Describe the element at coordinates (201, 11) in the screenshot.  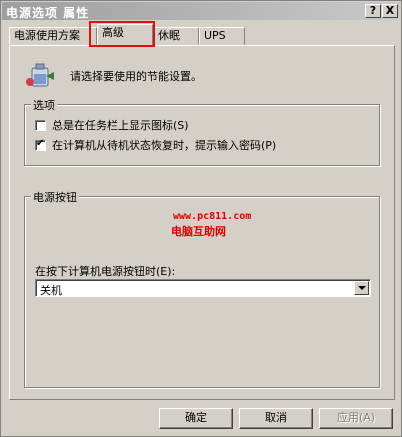
I see `title-bar: 电源选项 属性 ? X` at that location.